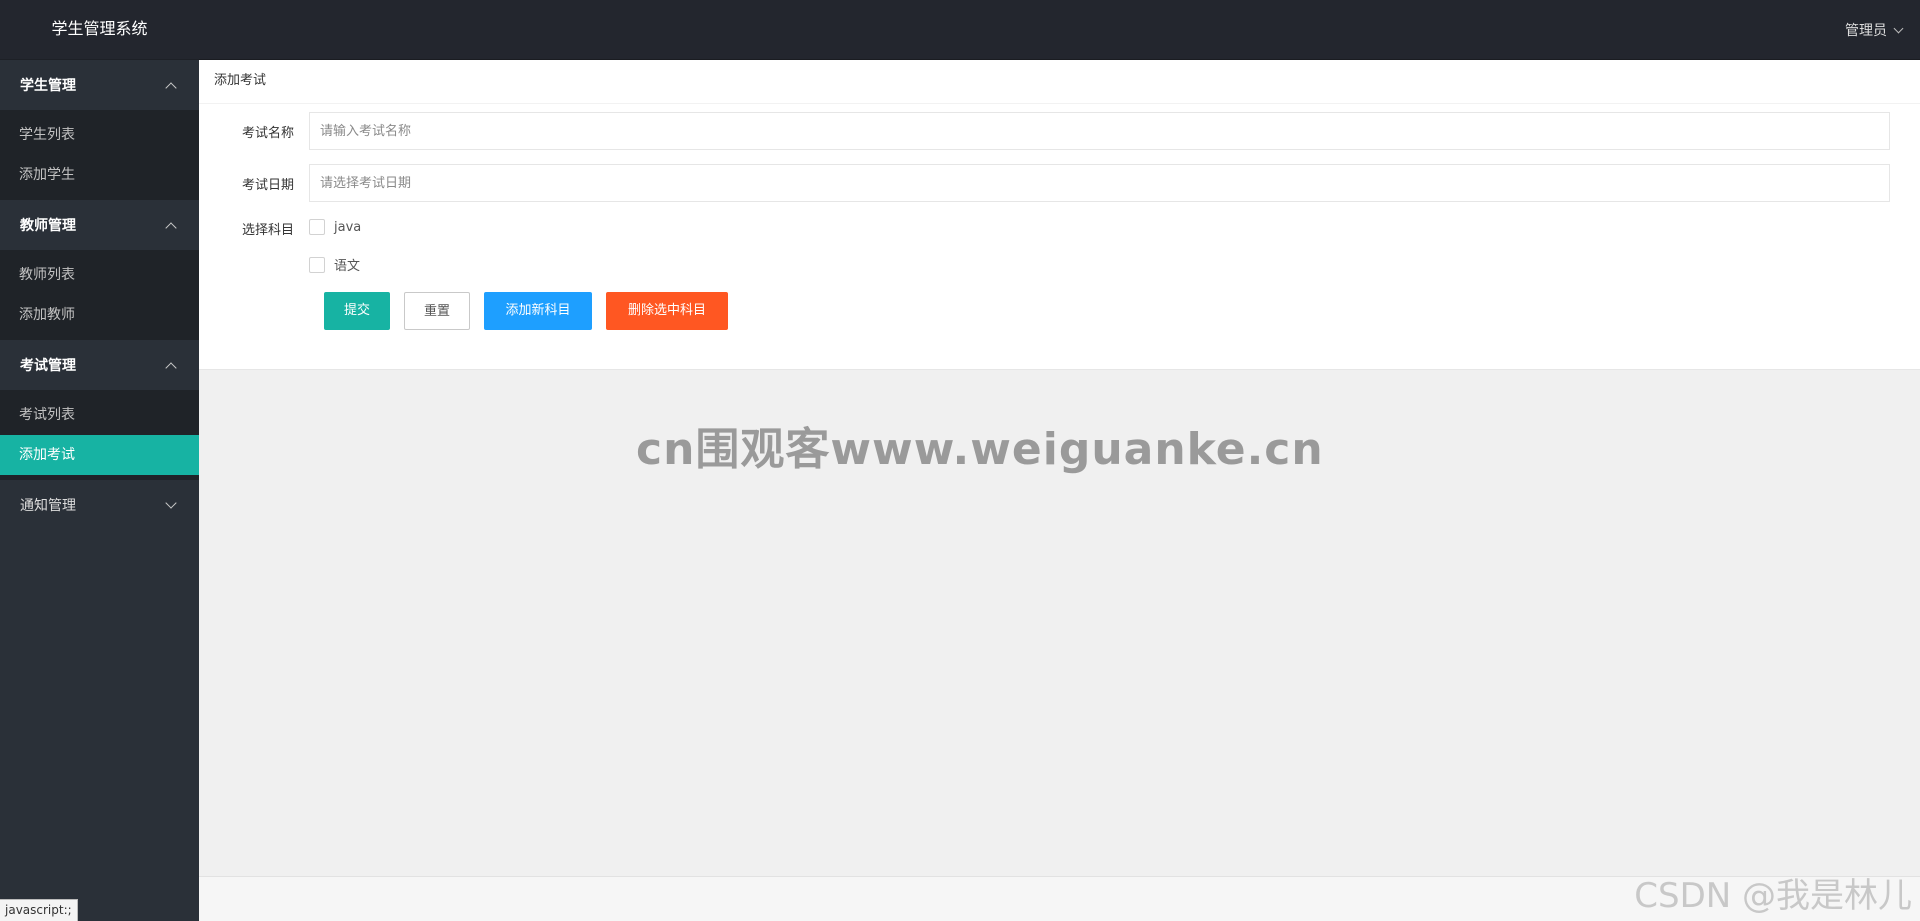  Describe the element at coordinates (99, 175) in the screenshot. I see `sidebar-item-add-student: 添加学生` at that location.